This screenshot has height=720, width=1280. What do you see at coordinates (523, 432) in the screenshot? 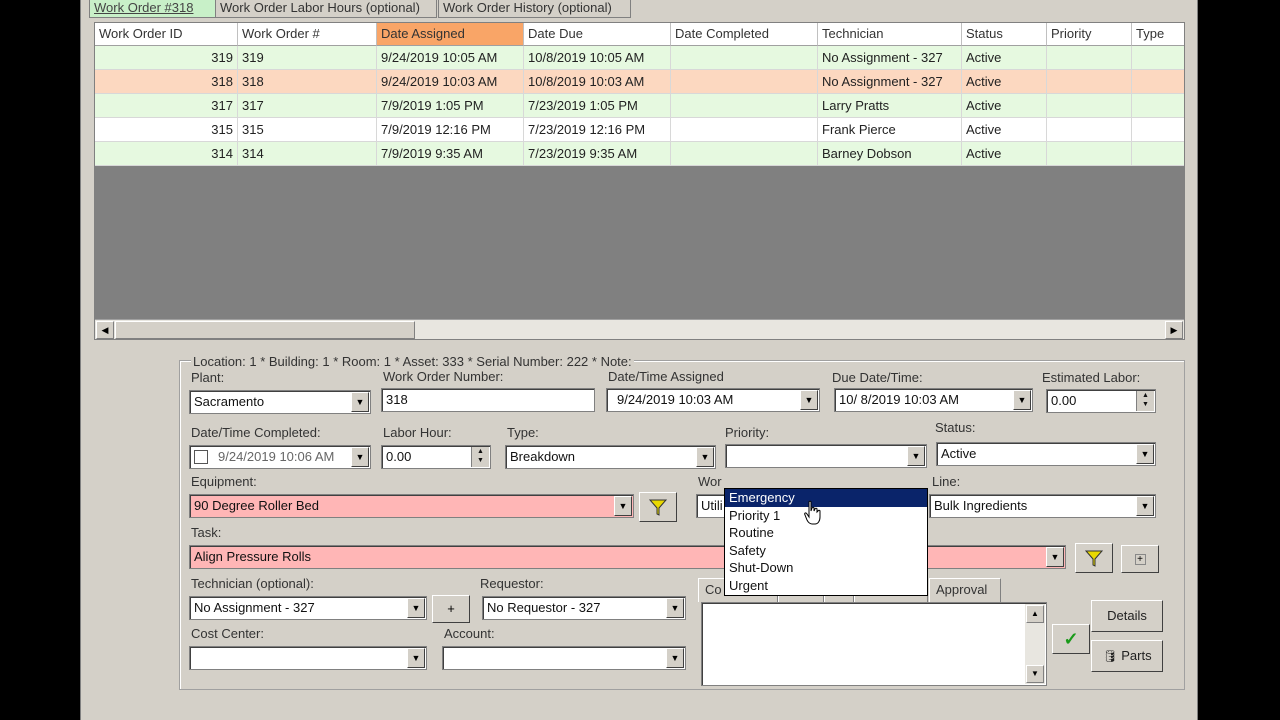
I see `type-label: Type:` at bounding box center [523, 432].